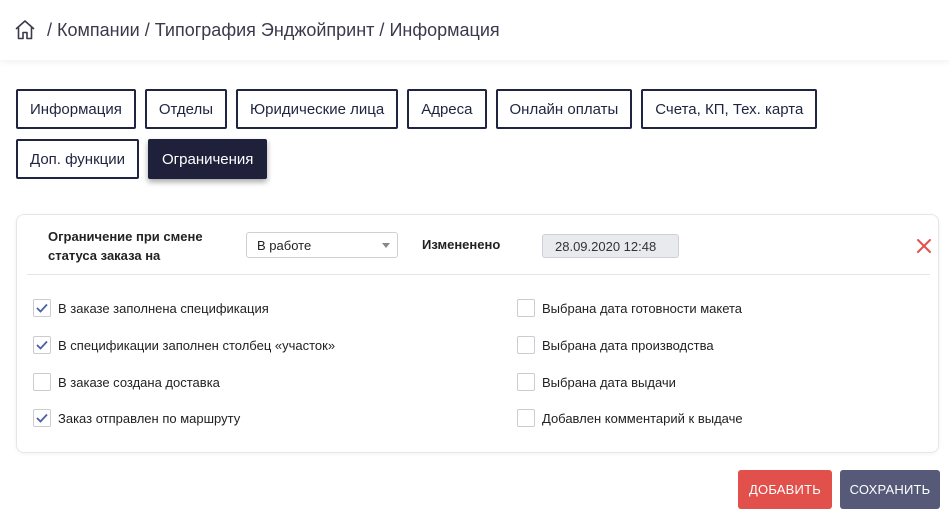  I want to click on status-select-value: В работе, so click(284, 245).